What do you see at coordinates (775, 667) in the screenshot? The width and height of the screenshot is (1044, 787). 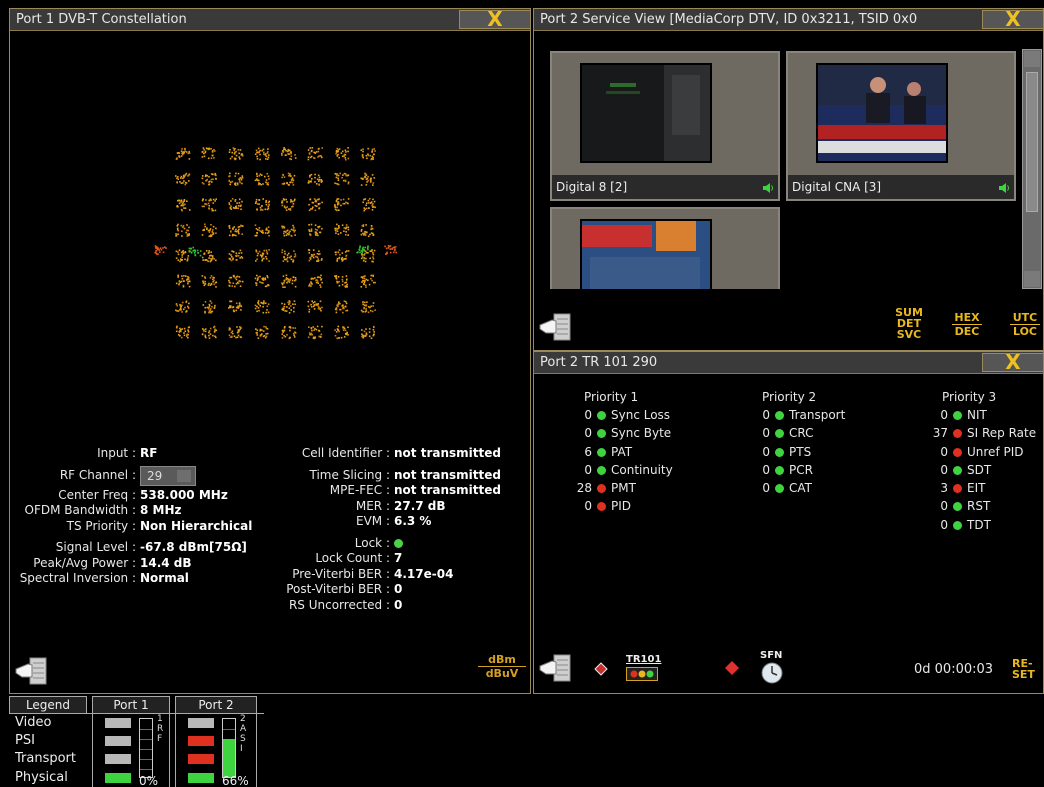 I see `sfn-button: SFN` at bounding box center [775, 667].